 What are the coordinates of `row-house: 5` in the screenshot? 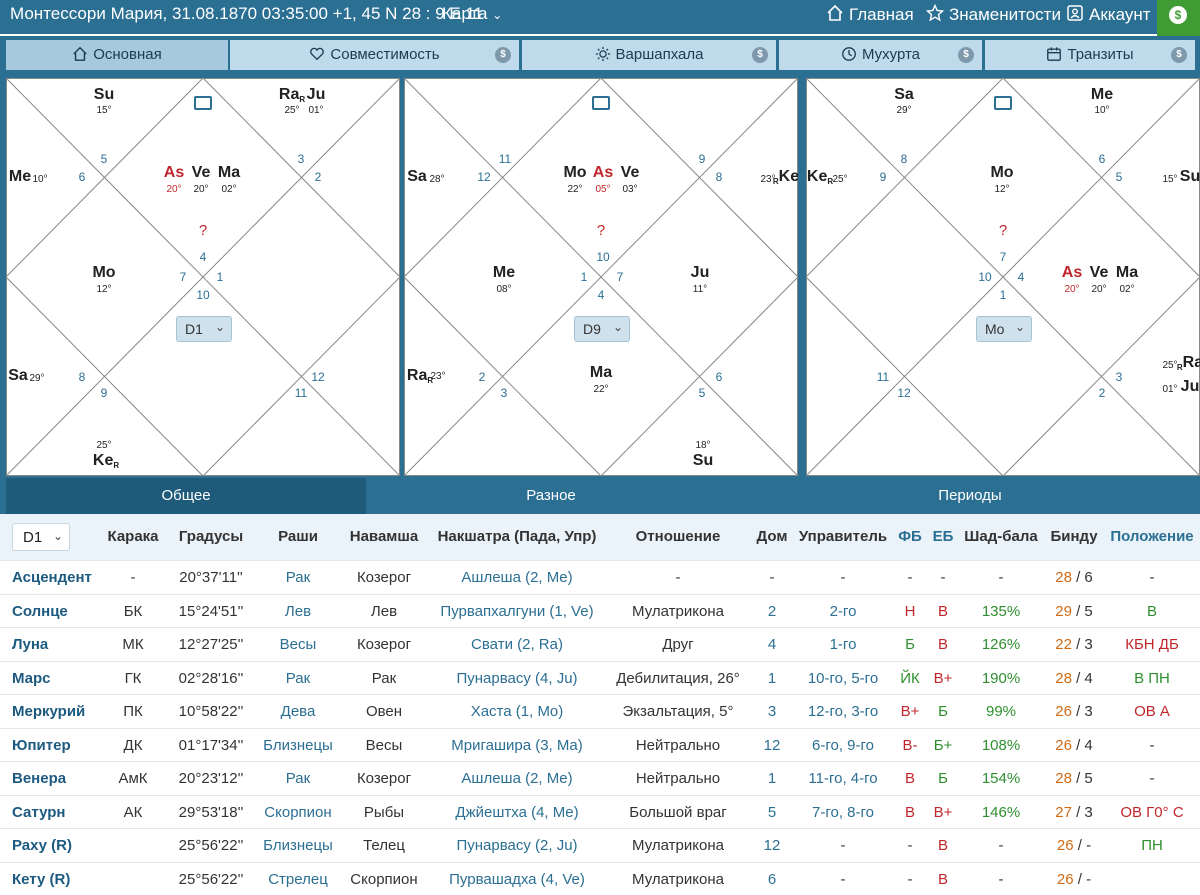 It's located at (772, 812).